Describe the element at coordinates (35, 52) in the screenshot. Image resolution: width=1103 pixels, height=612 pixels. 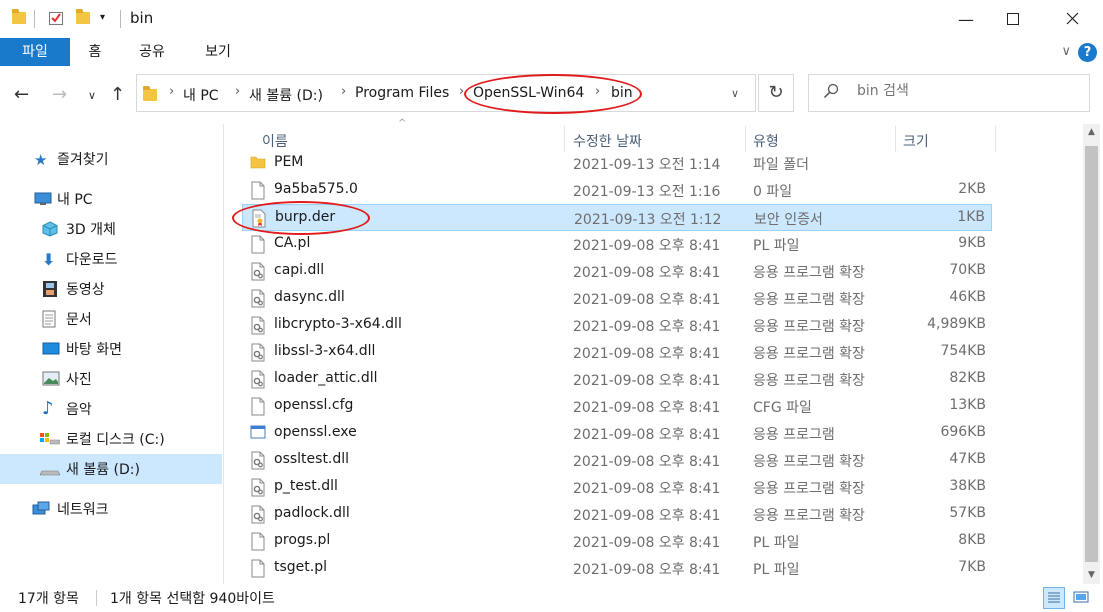
I see `tab-file: 파일` at that location.